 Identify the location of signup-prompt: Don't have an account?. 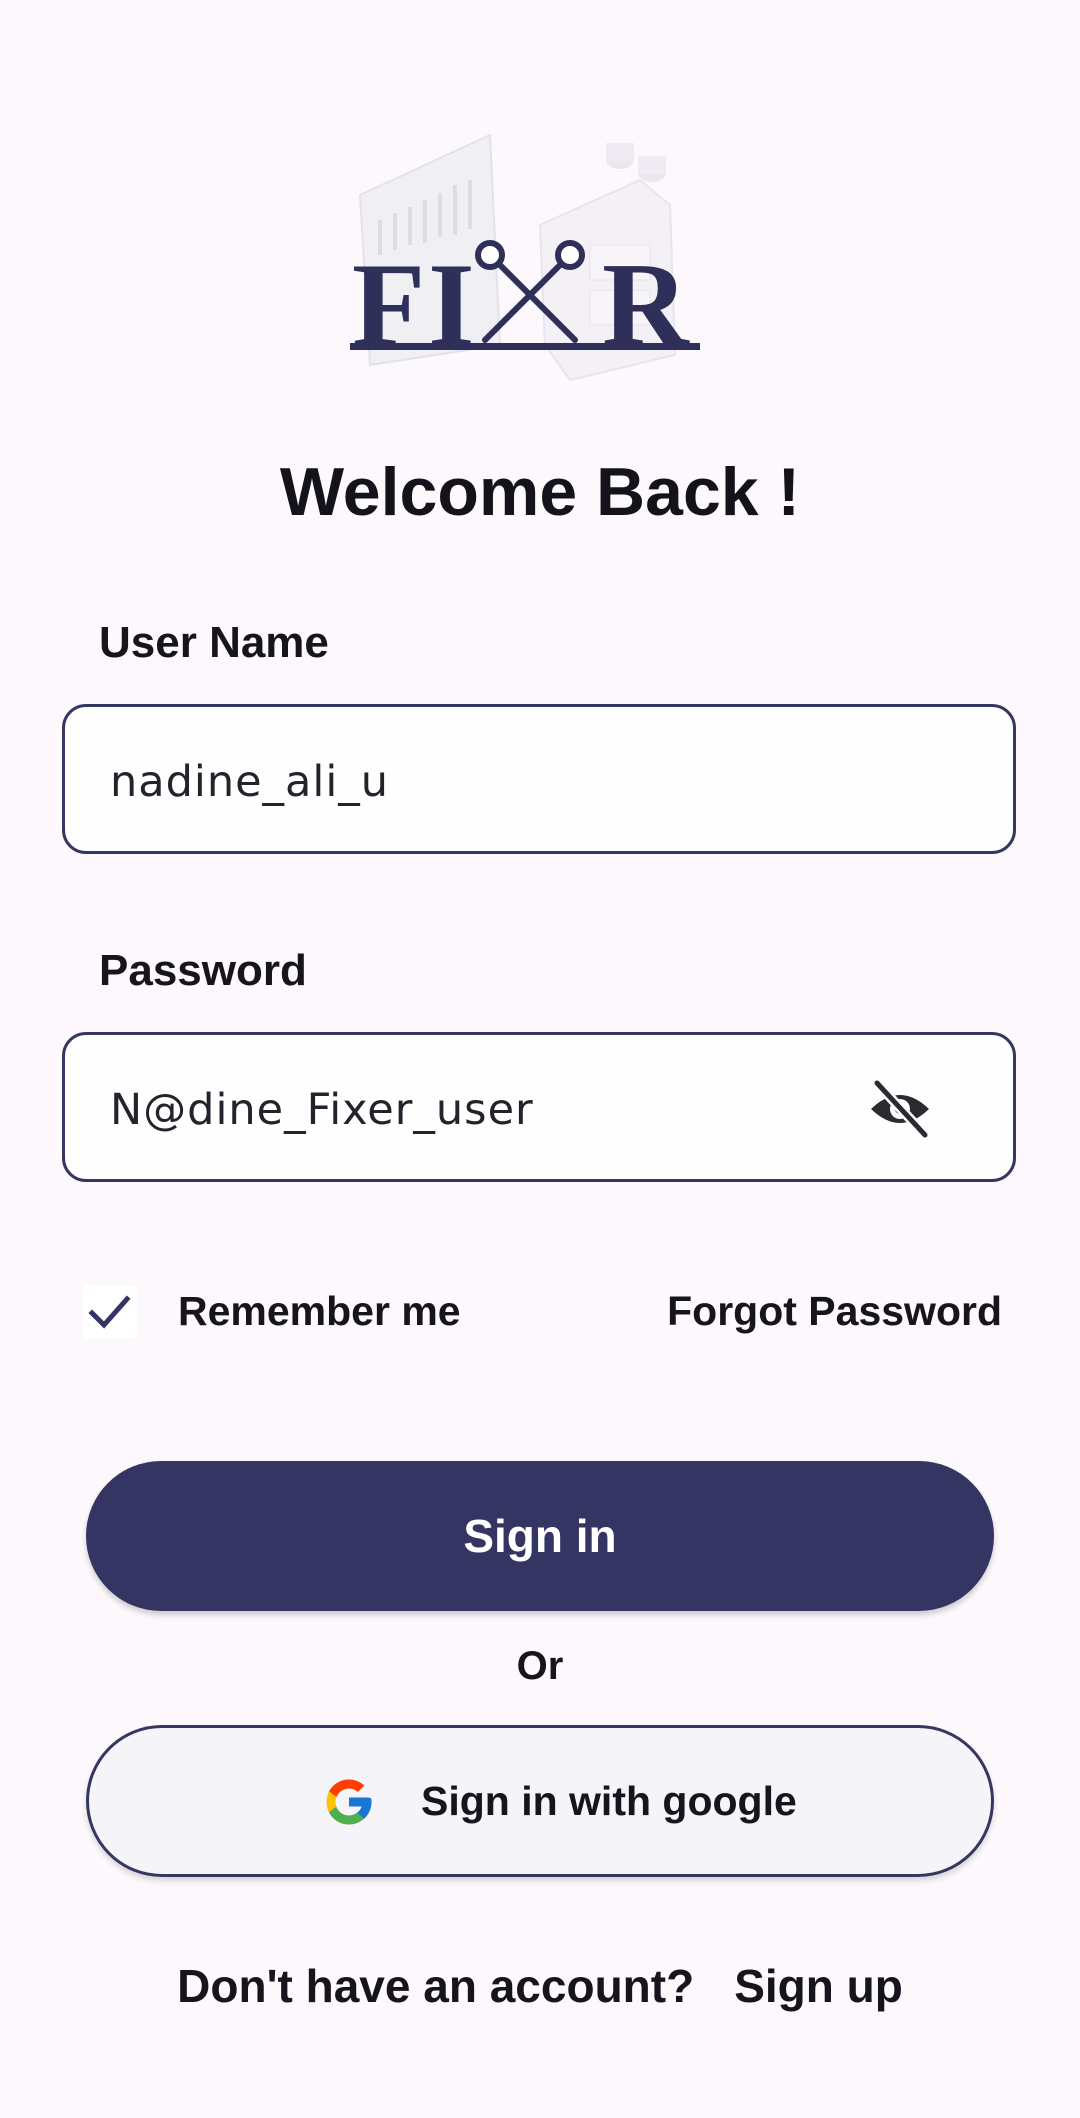
(436, 1986).